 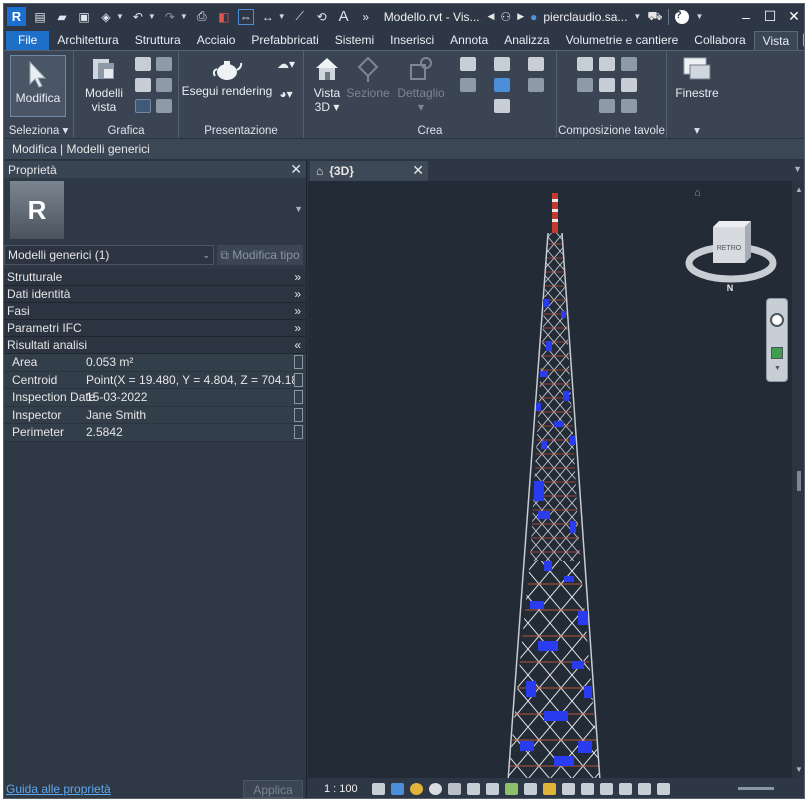 I want to click on tab-acciaio: Acciaio, so click(x=216, y=40).